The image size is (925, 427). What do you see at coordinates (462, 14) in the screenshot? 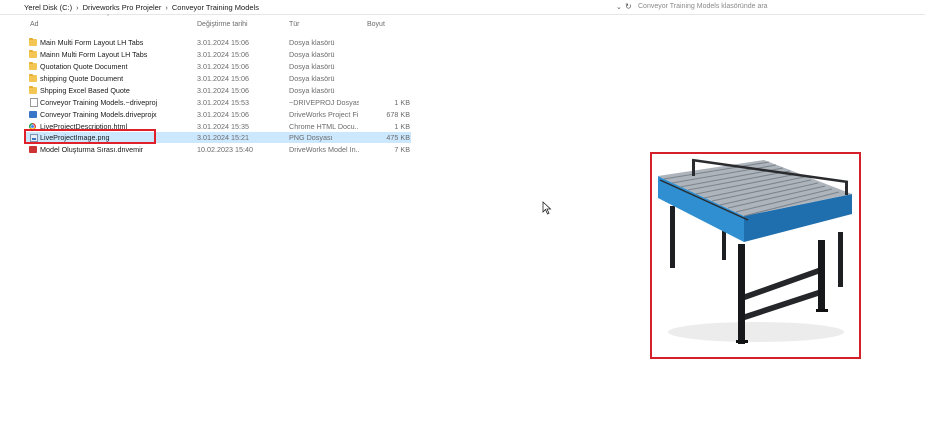
I see `toolbar-divider` at bounding box center [462, 14].